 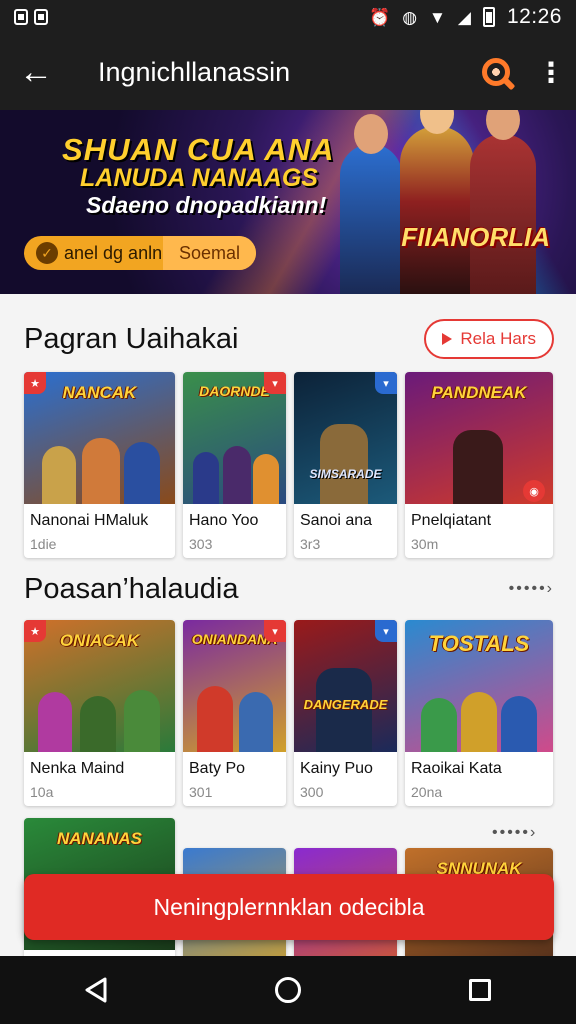 I want to click on check-icon: ✓, so click(x=47, y=253).